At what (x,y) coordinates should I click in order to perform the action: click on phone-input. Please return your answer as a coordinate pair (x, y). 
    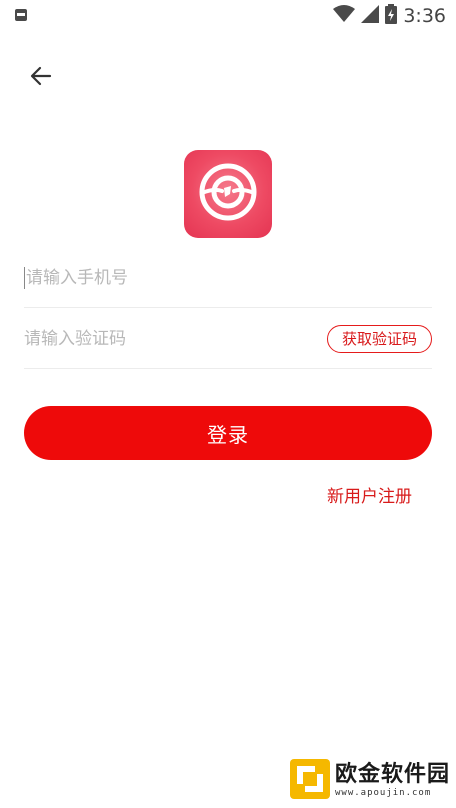
    Looking at the image, I should click on (229, 277).